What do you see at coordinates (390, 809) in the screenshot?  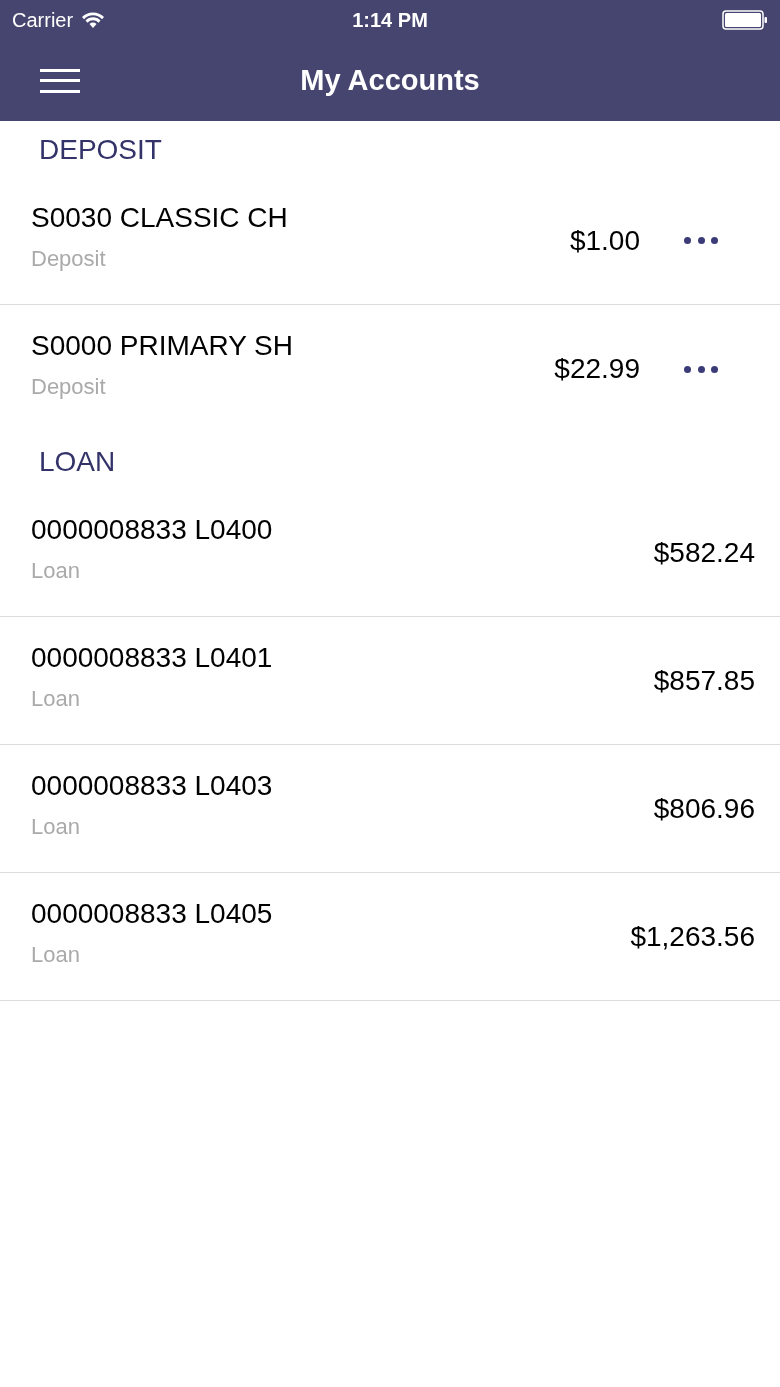 I see `account-row: 0000008833 L0403 Loan $806.96` at bounding box center [390, 809].